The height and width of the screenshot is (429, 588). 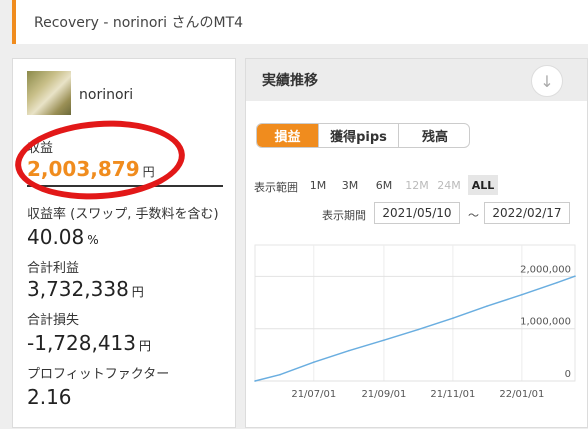 What do you see at coordinates (53, 320) in the screenshot?
I see `total-loss-label: 合計損失` at bounding box center [53, 320].